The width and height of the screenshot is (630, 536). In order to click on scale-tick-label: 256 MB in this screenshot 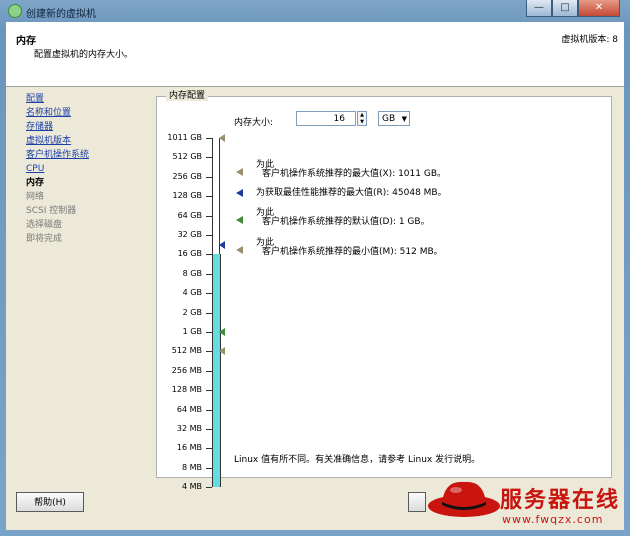, I will do `click(186, 370)`.